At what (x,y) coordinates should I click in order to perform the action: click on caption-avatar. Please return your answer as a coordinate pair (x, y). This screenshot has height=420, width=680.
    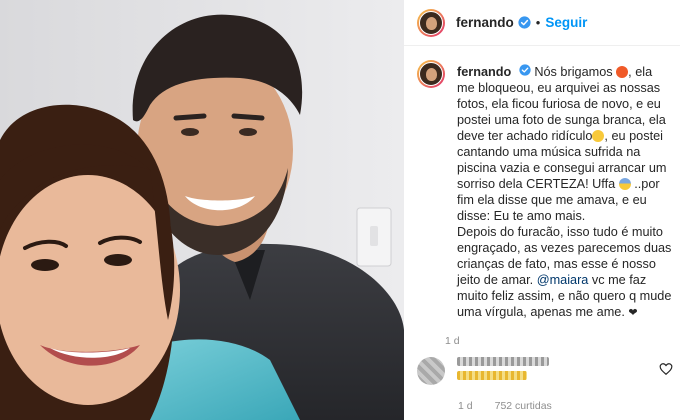
    Looking at the image, I should click on (431, 74).